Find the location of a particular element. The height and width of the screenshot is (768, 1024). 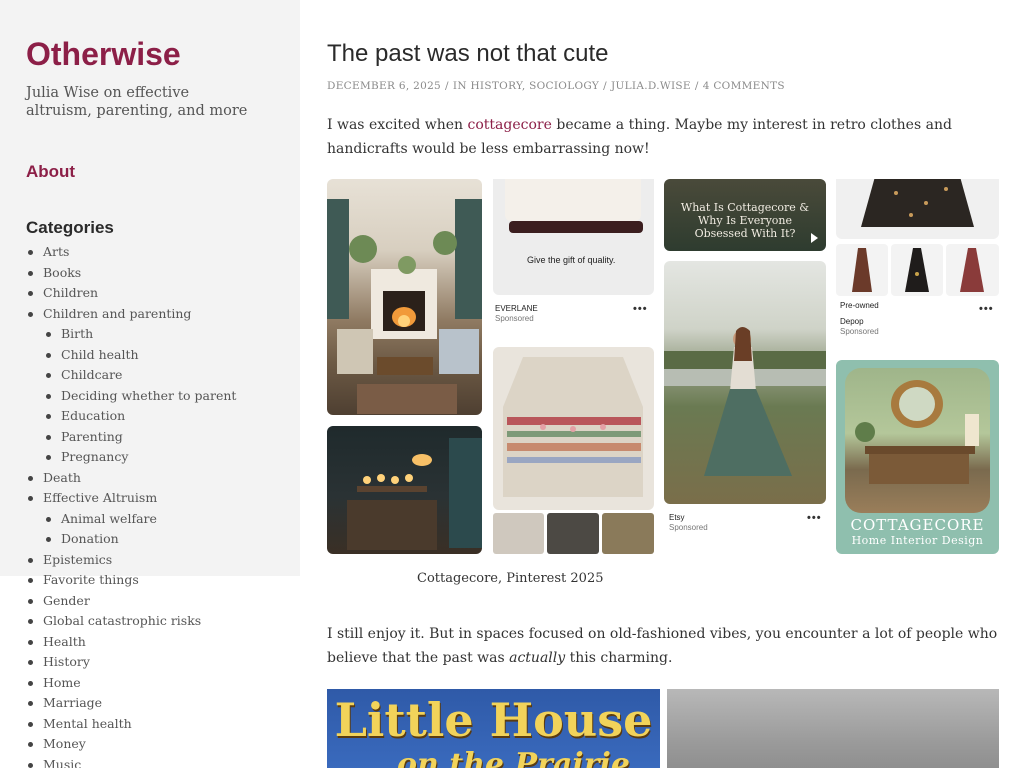

category-home: Home is located at coordinates (156, 683).